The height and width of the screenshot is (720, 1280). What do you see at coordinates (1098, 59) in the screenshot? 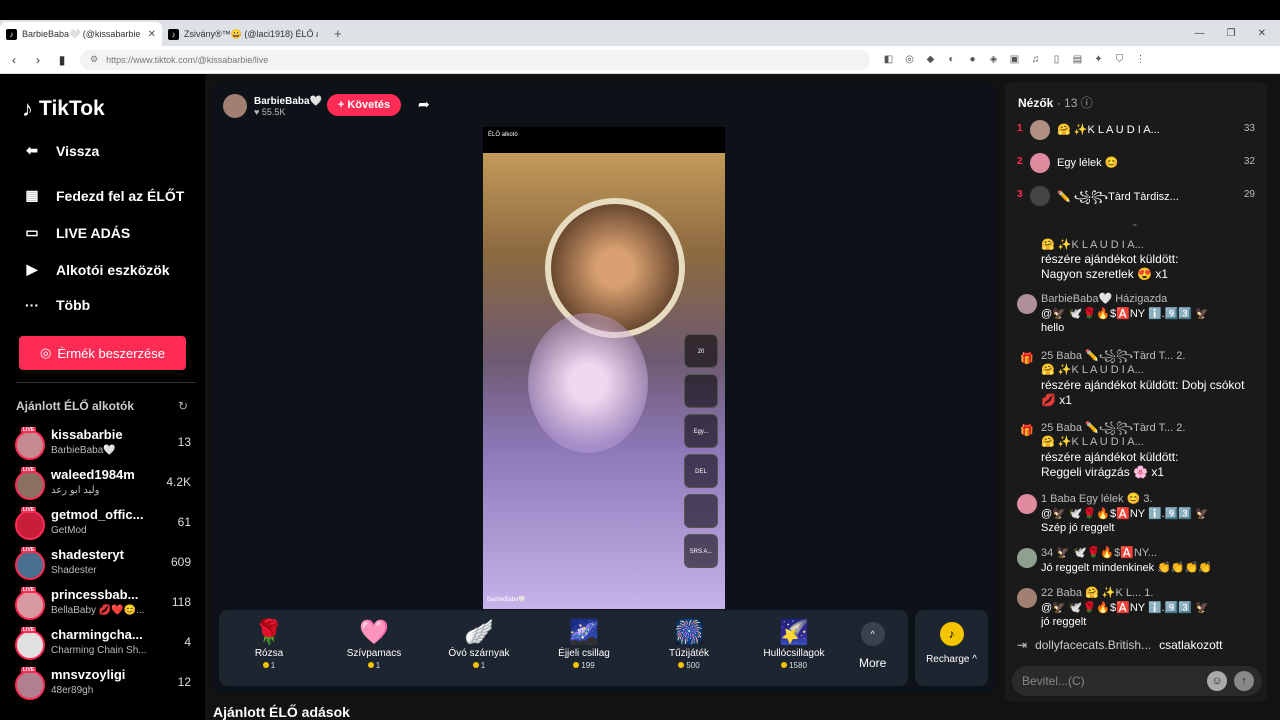
I see `extensions-icon: ✦` at bounding box center [1098, 59].